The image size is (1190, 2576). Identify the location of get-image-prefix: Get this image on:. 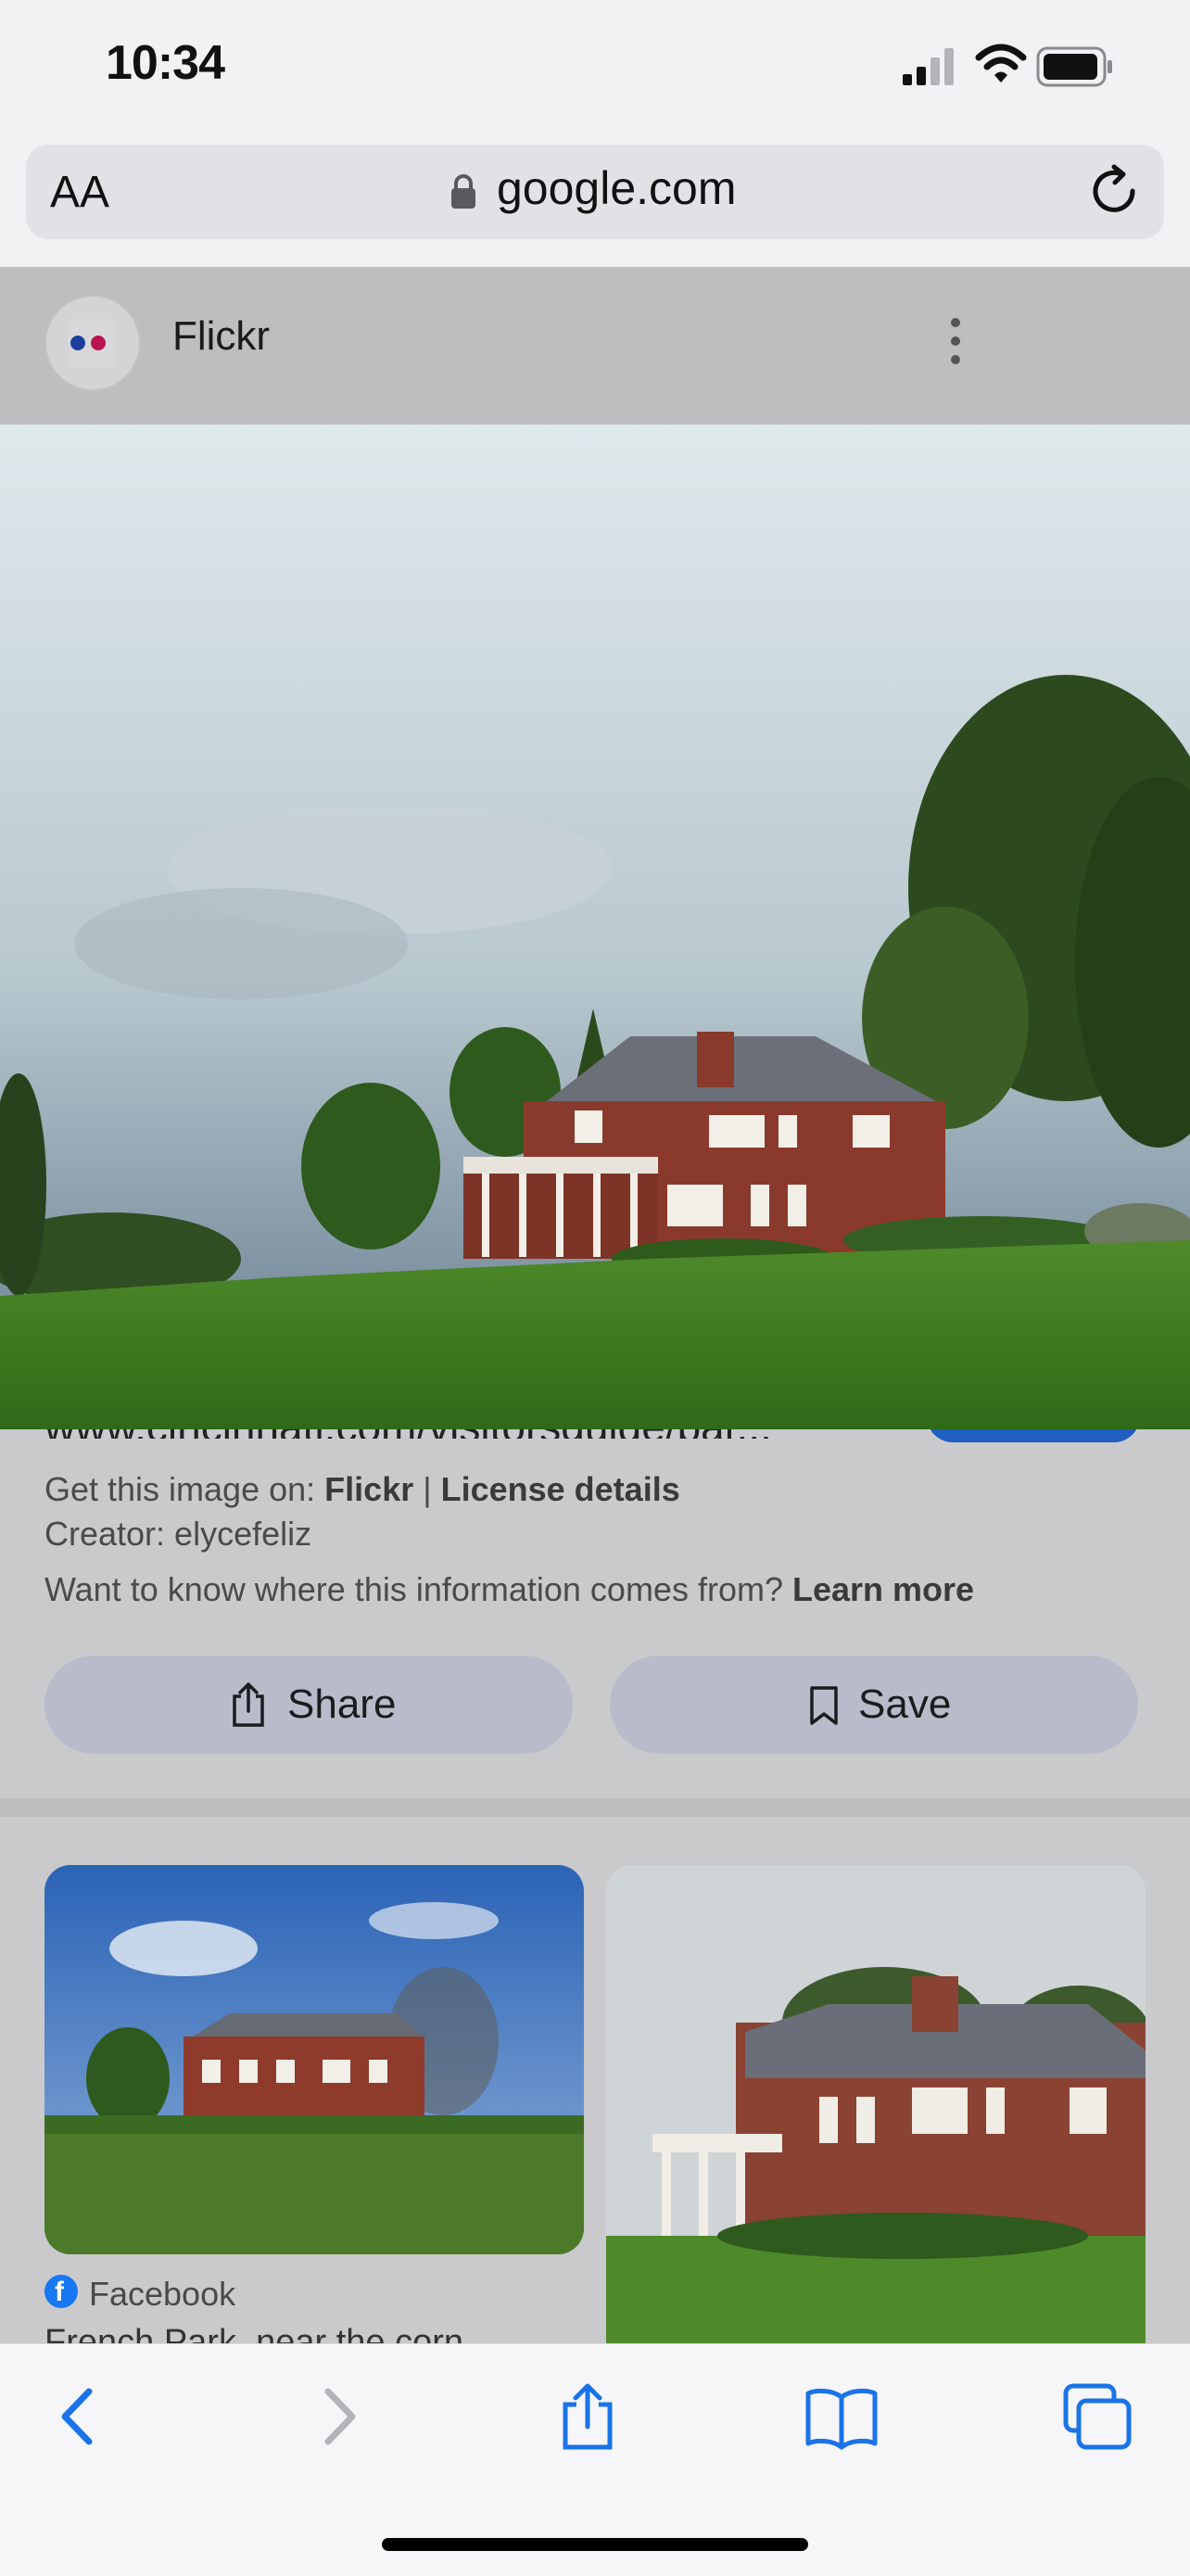
(180, 1489).